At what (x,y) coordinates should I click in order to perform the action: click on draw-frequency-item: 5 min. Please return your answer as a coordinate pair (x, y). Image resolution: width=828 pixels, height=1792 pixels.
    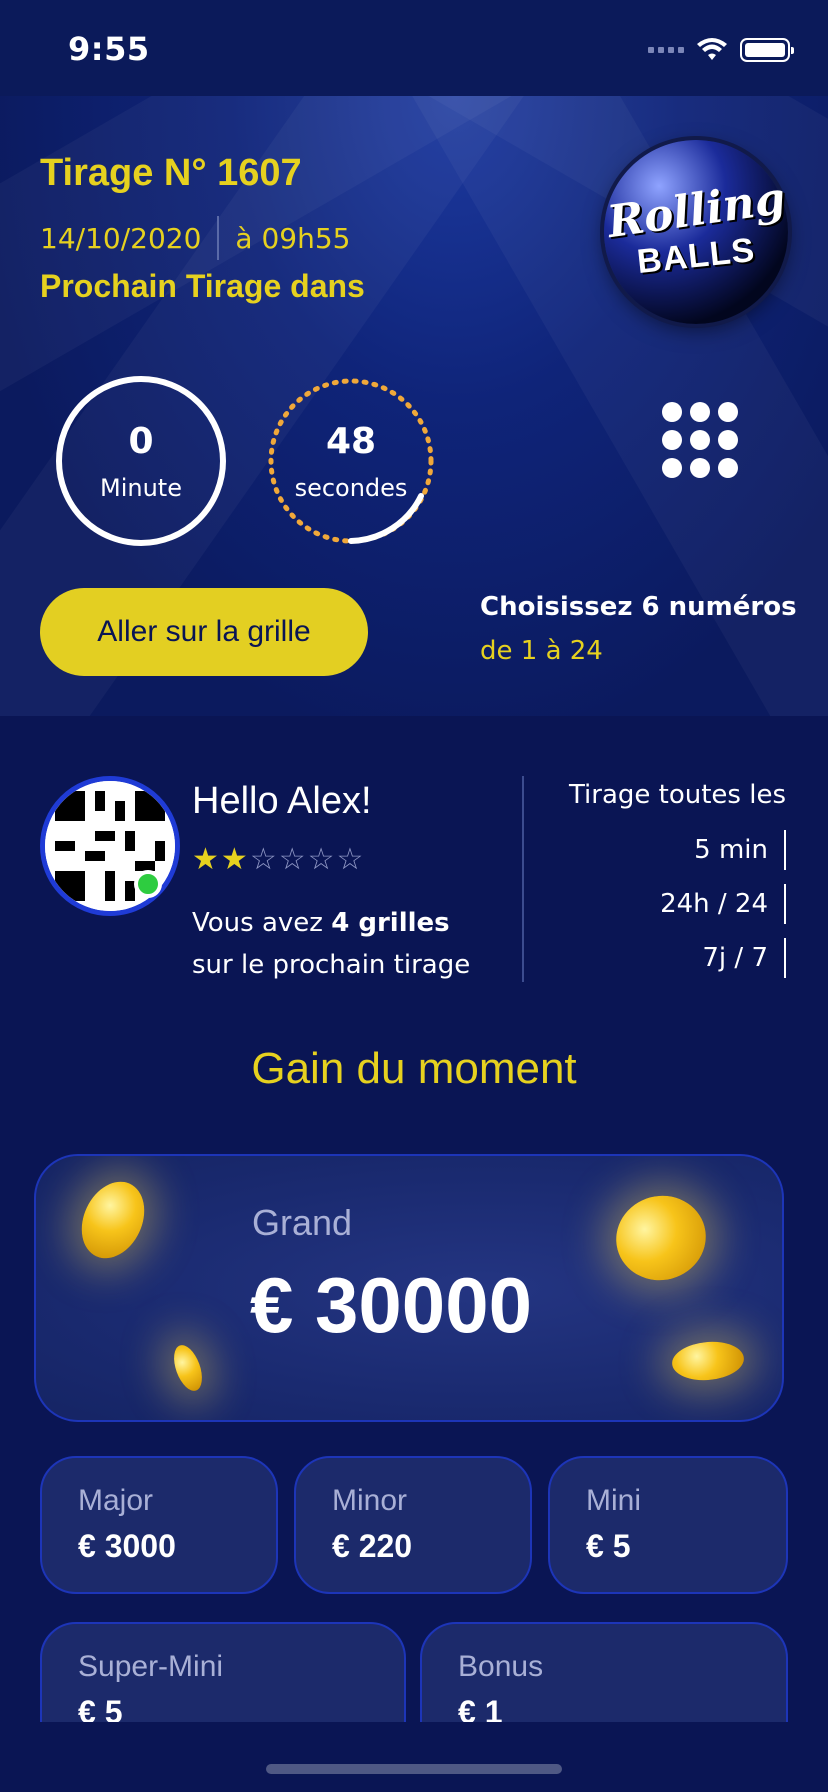
    Looking at the image, I should click on (740, 850).